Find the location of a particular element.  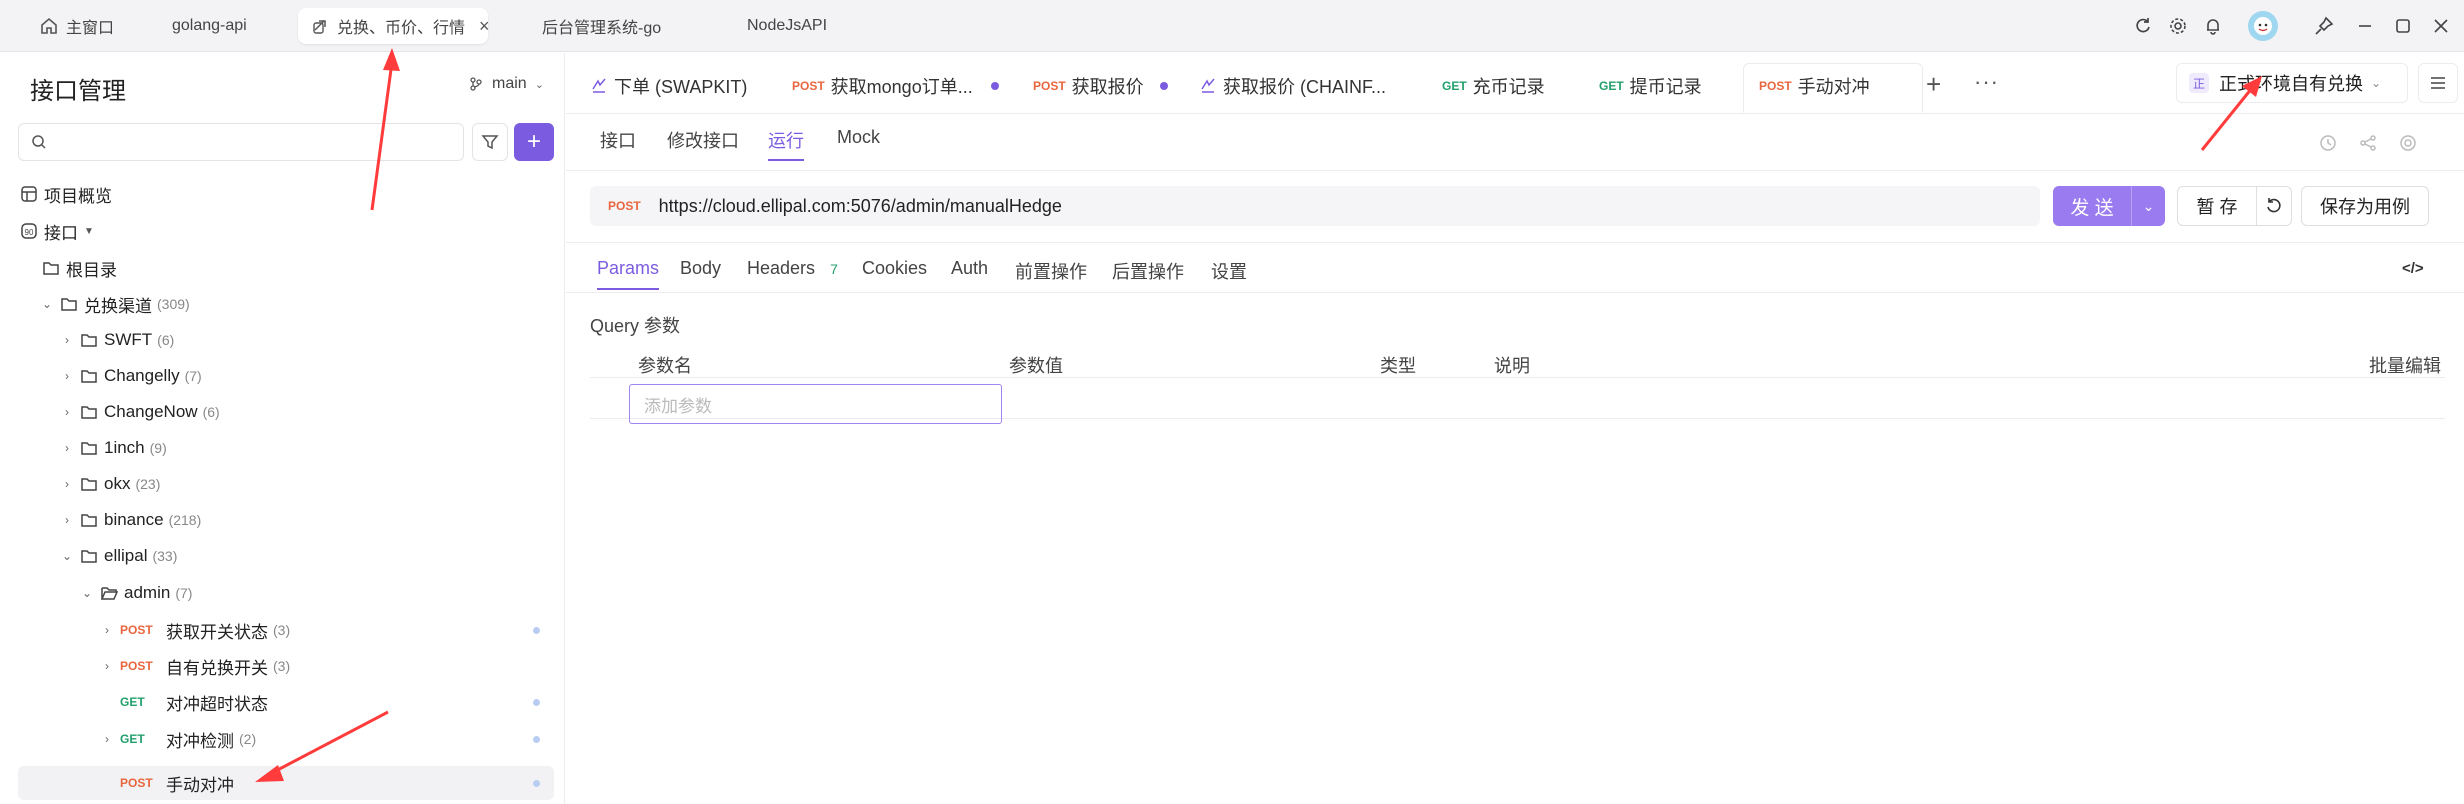

request-tab-4: GET 充币记录 is located at coordinates (1493, 86).